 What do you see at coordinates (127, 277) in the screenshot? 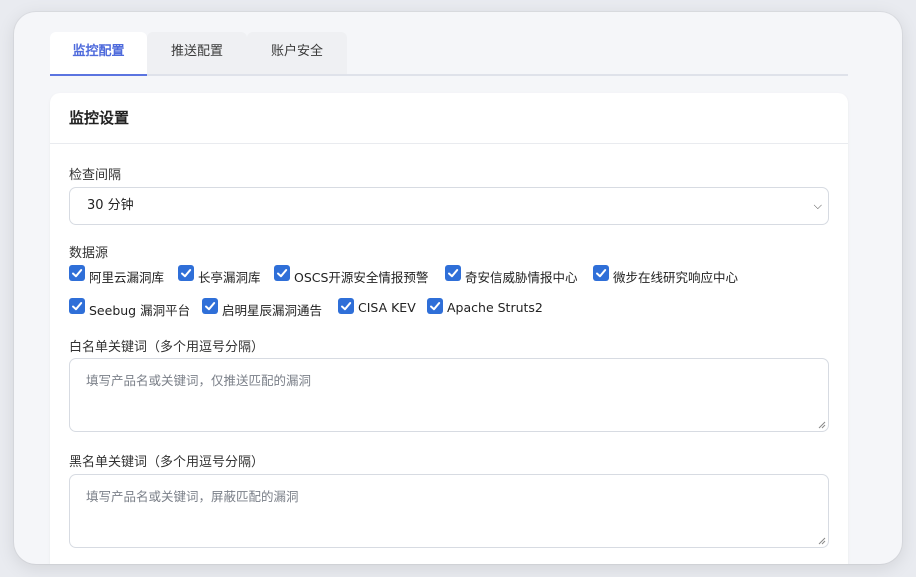
I see `source-label: 阿里云漏洞库` at bounding box center [127, 277].